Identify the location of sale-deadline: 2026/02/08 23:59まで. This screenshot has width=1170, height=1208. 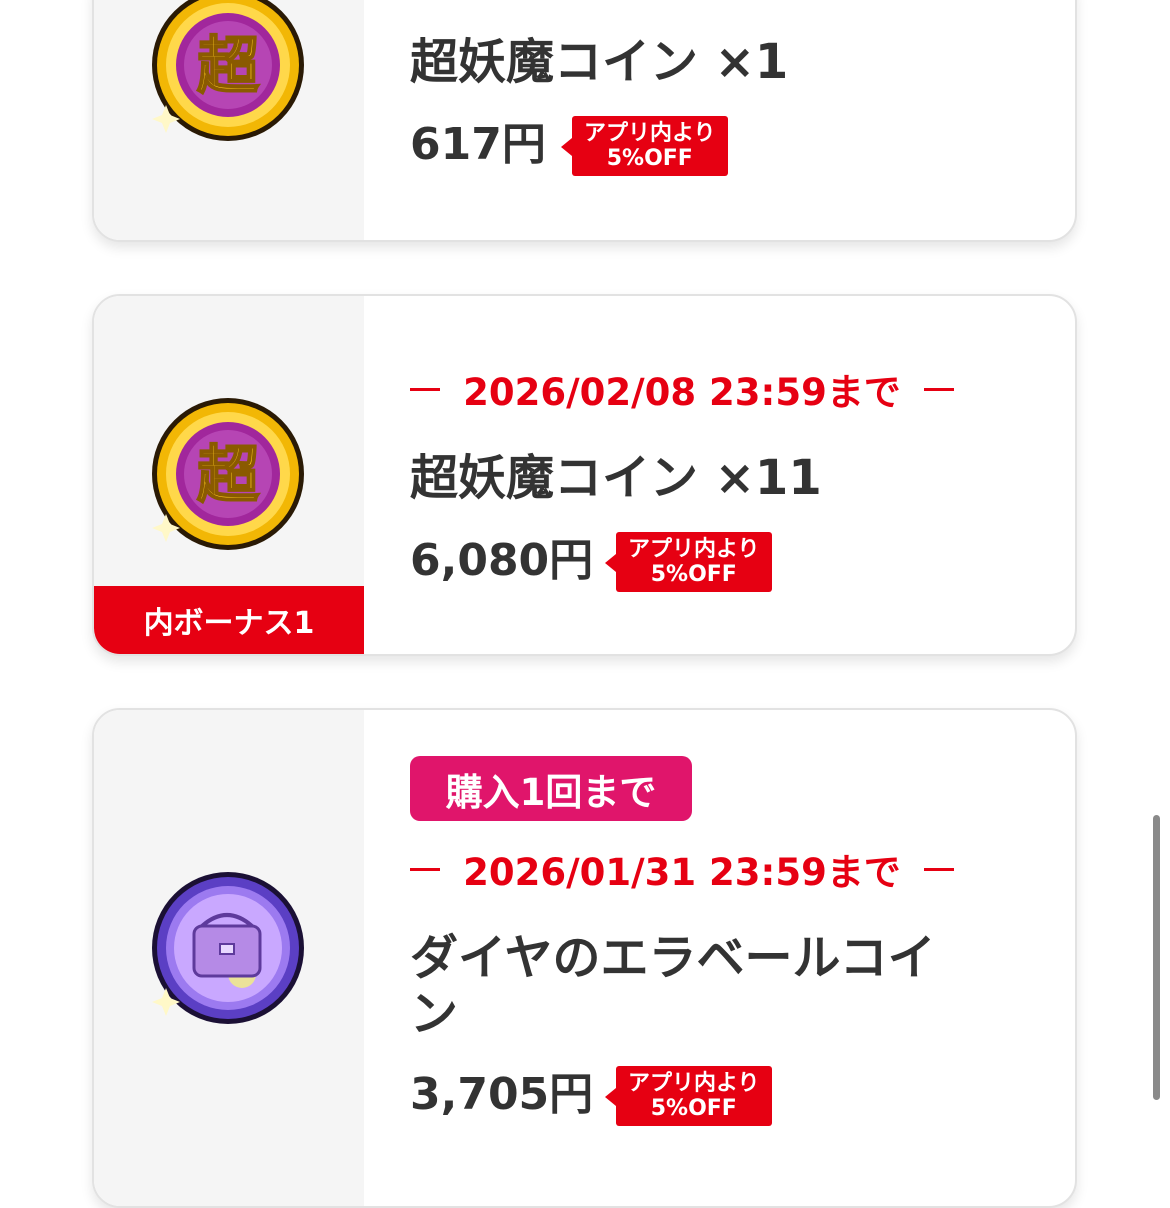
(682, 389).